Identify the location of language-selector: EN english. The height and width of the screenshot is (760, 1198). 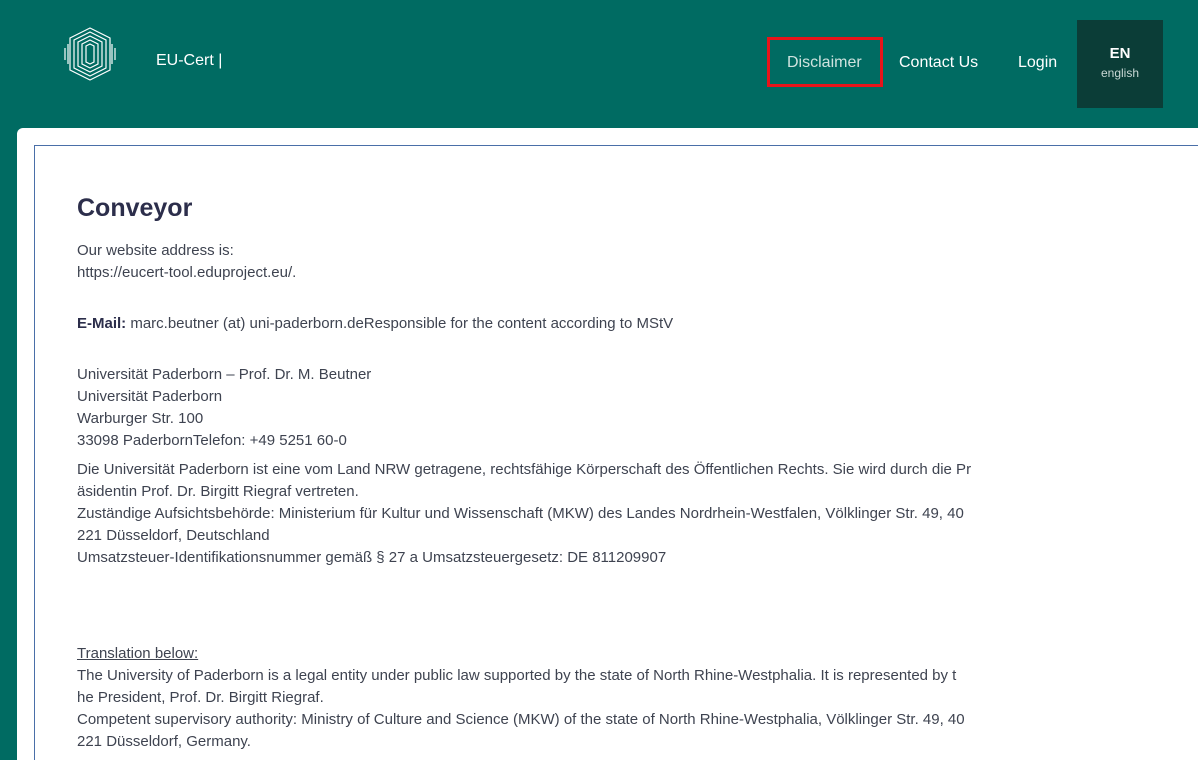
(1120, 64).